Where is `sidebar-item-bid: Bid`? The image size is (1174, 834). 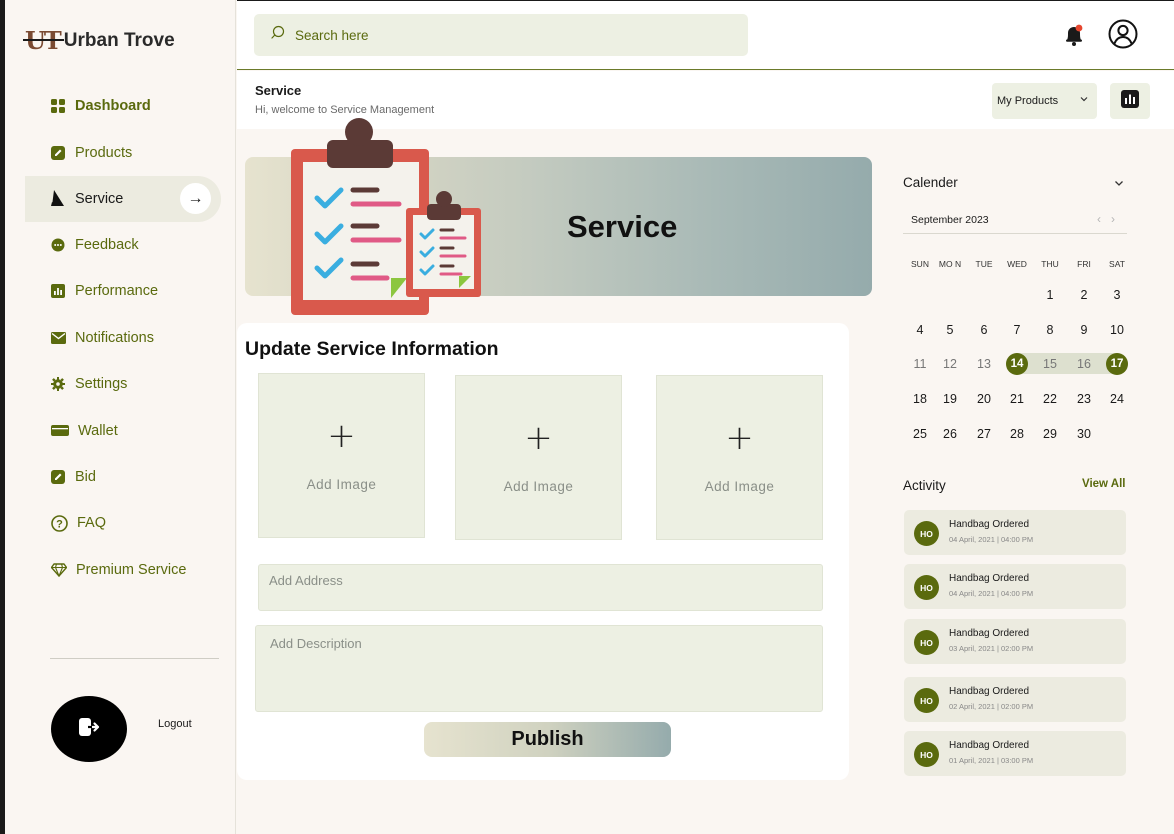 sidebar-item-bid: Bid is located at coordinates (123, 477).